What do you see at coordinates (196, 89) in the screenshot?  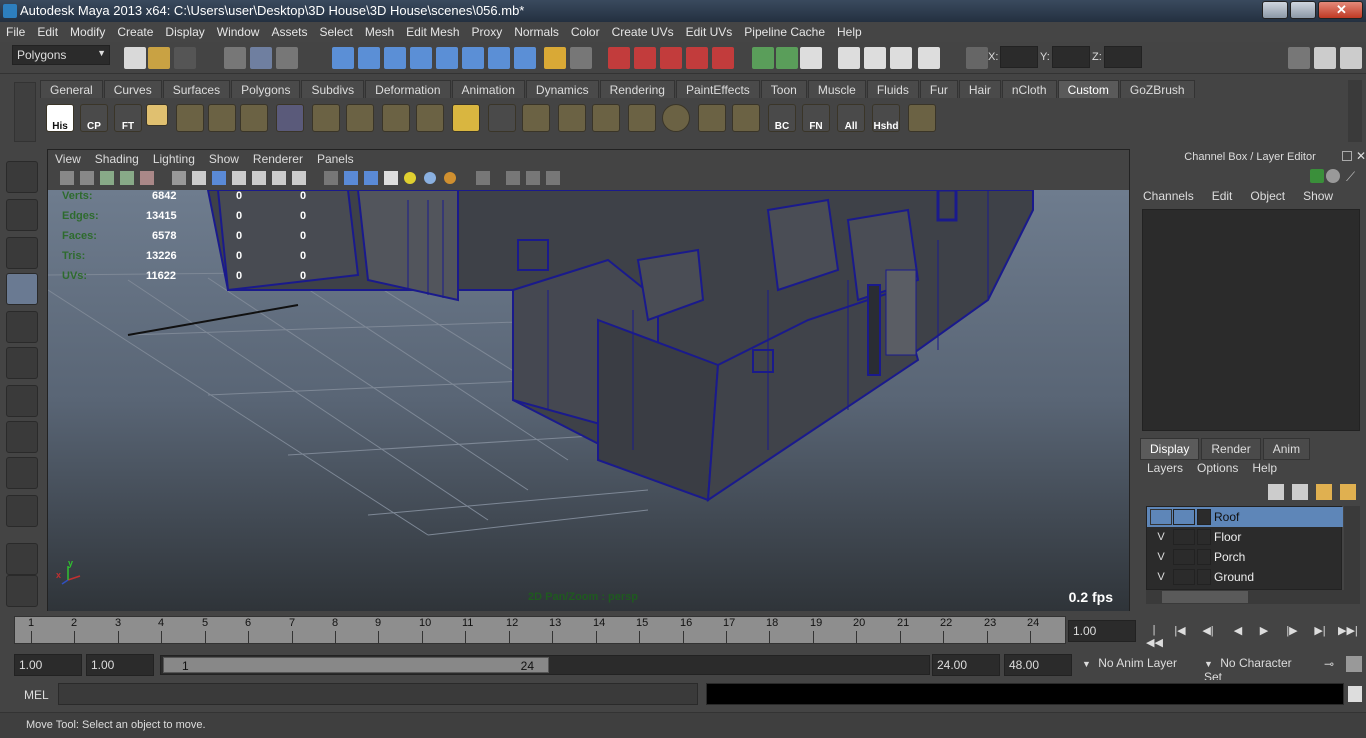 I see `shelf-tab-surfaces: Surfaces` at bounding box center [196, 89].